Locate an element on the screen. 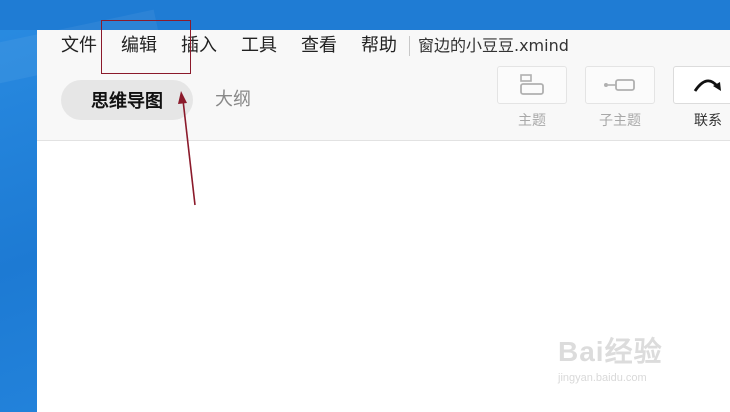 This screenshot has height=412, width=730. annotation-highlight-box is located at coordinates (146, 47).